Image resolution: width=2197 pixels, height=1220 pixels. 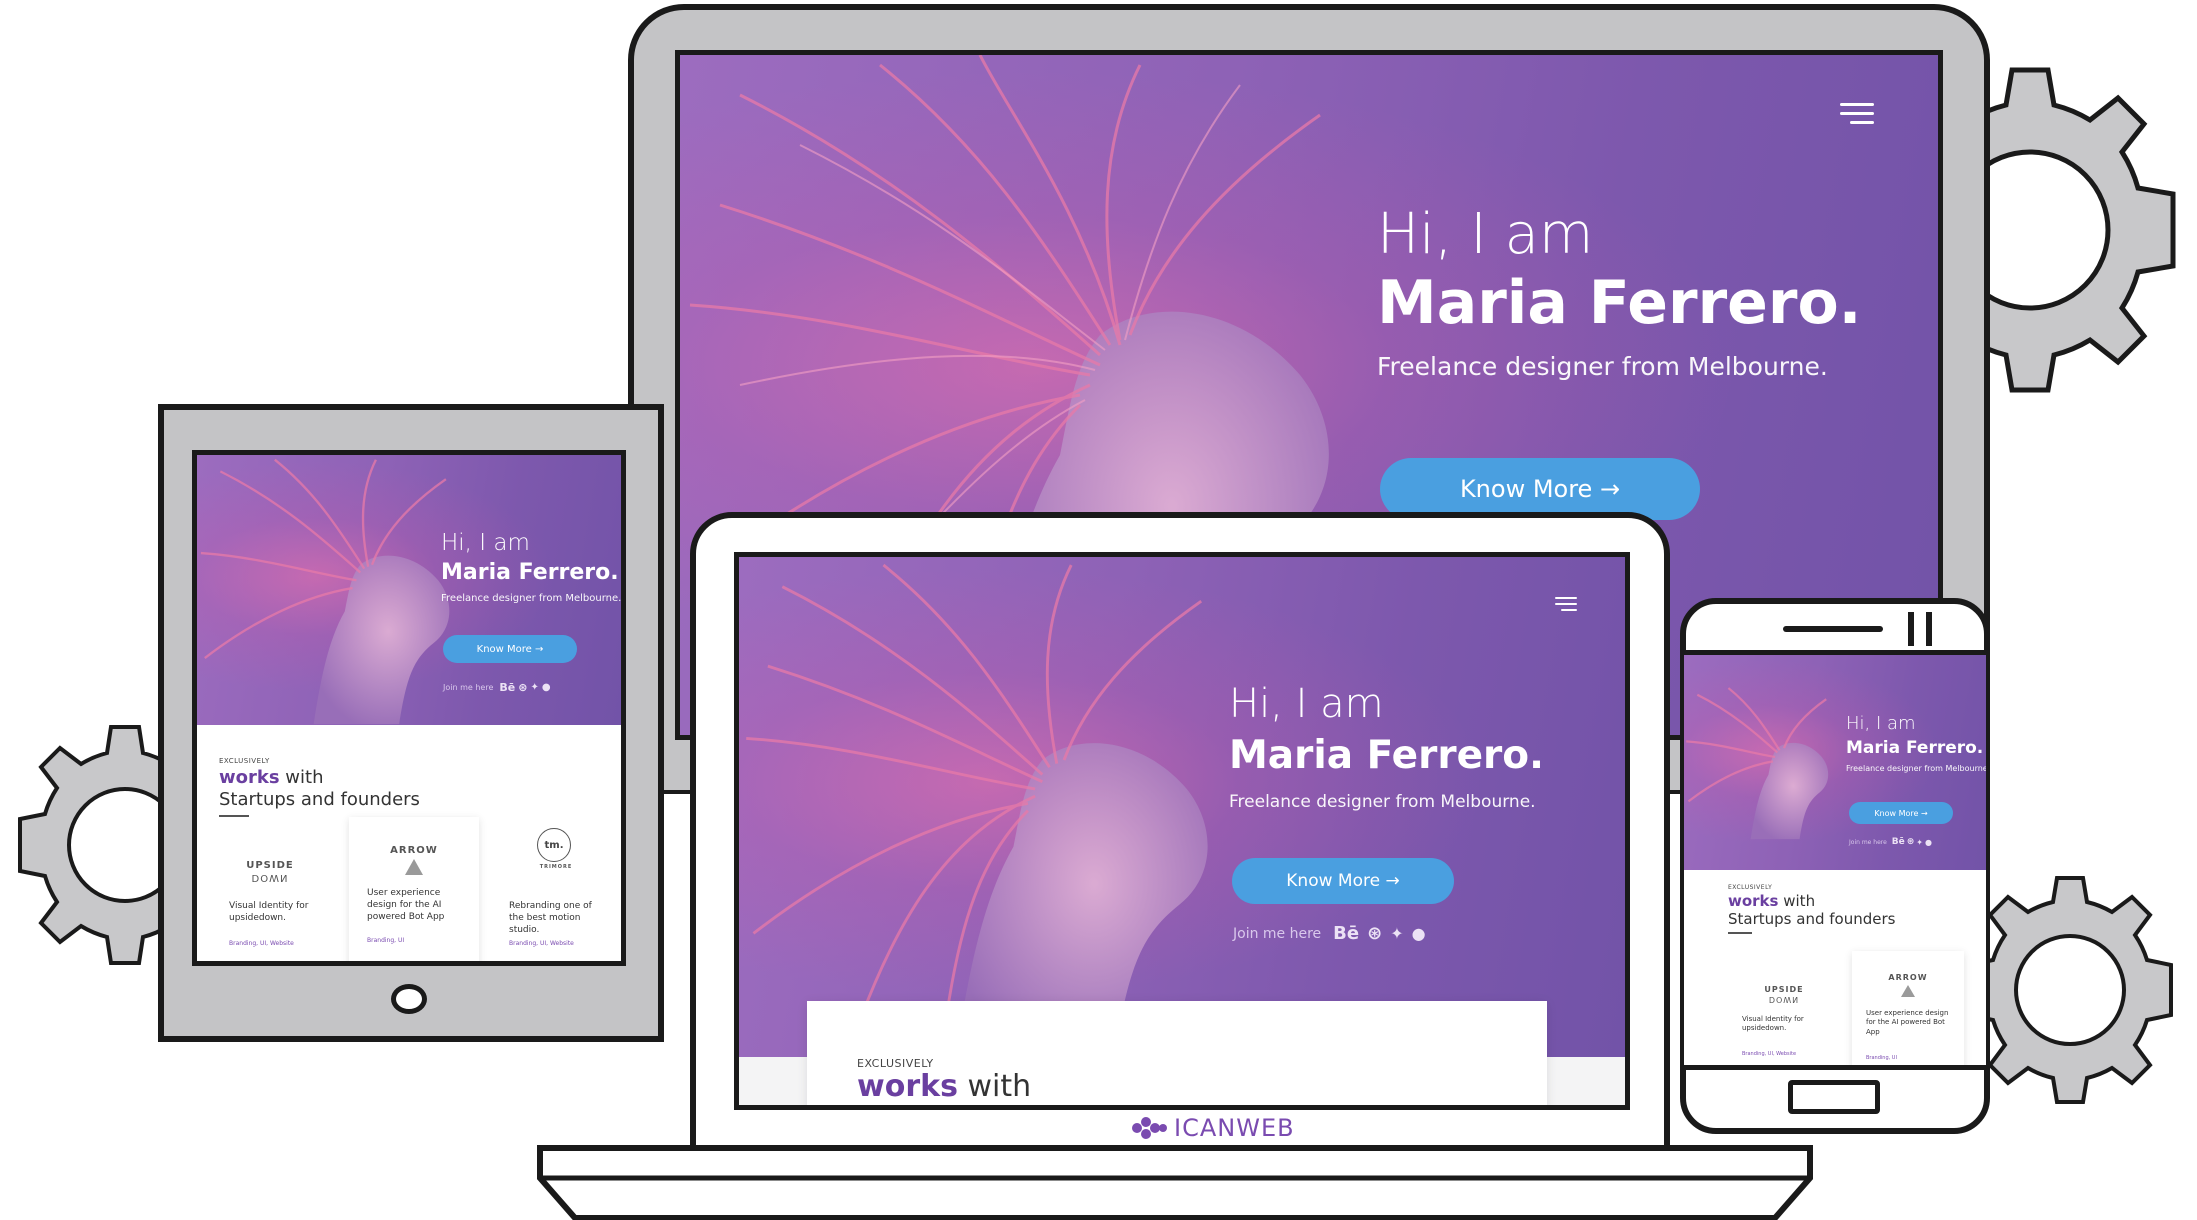 What do you see at coordinates (325, 591) in the screenshot?
I see `tablet-hair-illustration` at bounding box center [325, 591].